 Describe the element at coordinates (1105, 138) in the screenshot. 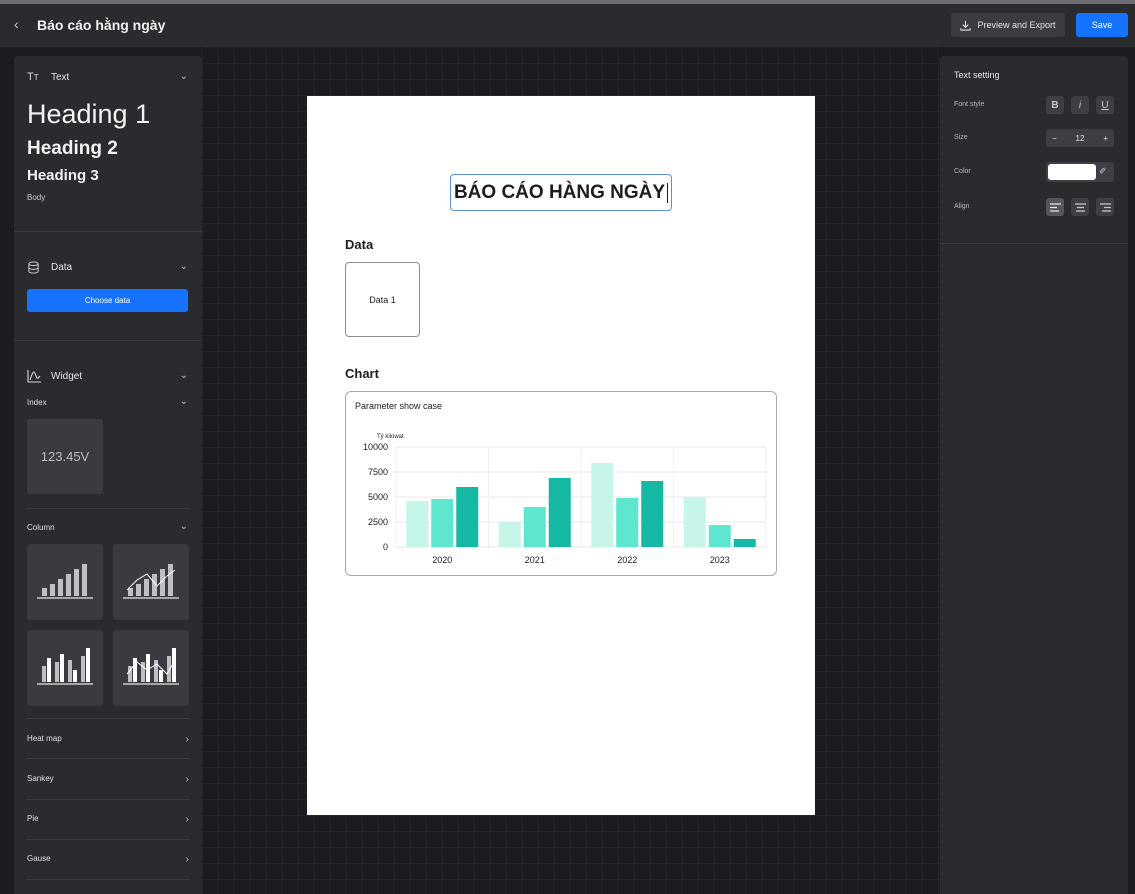

I see `increase-size-button: +` at that location.